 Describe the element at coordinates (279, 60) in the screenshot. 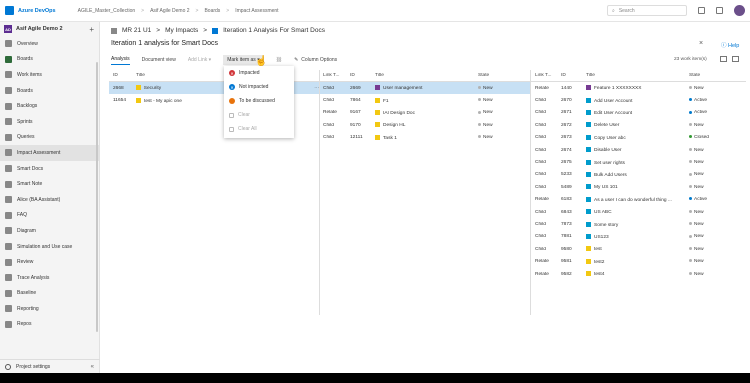

I see `link-icon: ⛓` at that location.